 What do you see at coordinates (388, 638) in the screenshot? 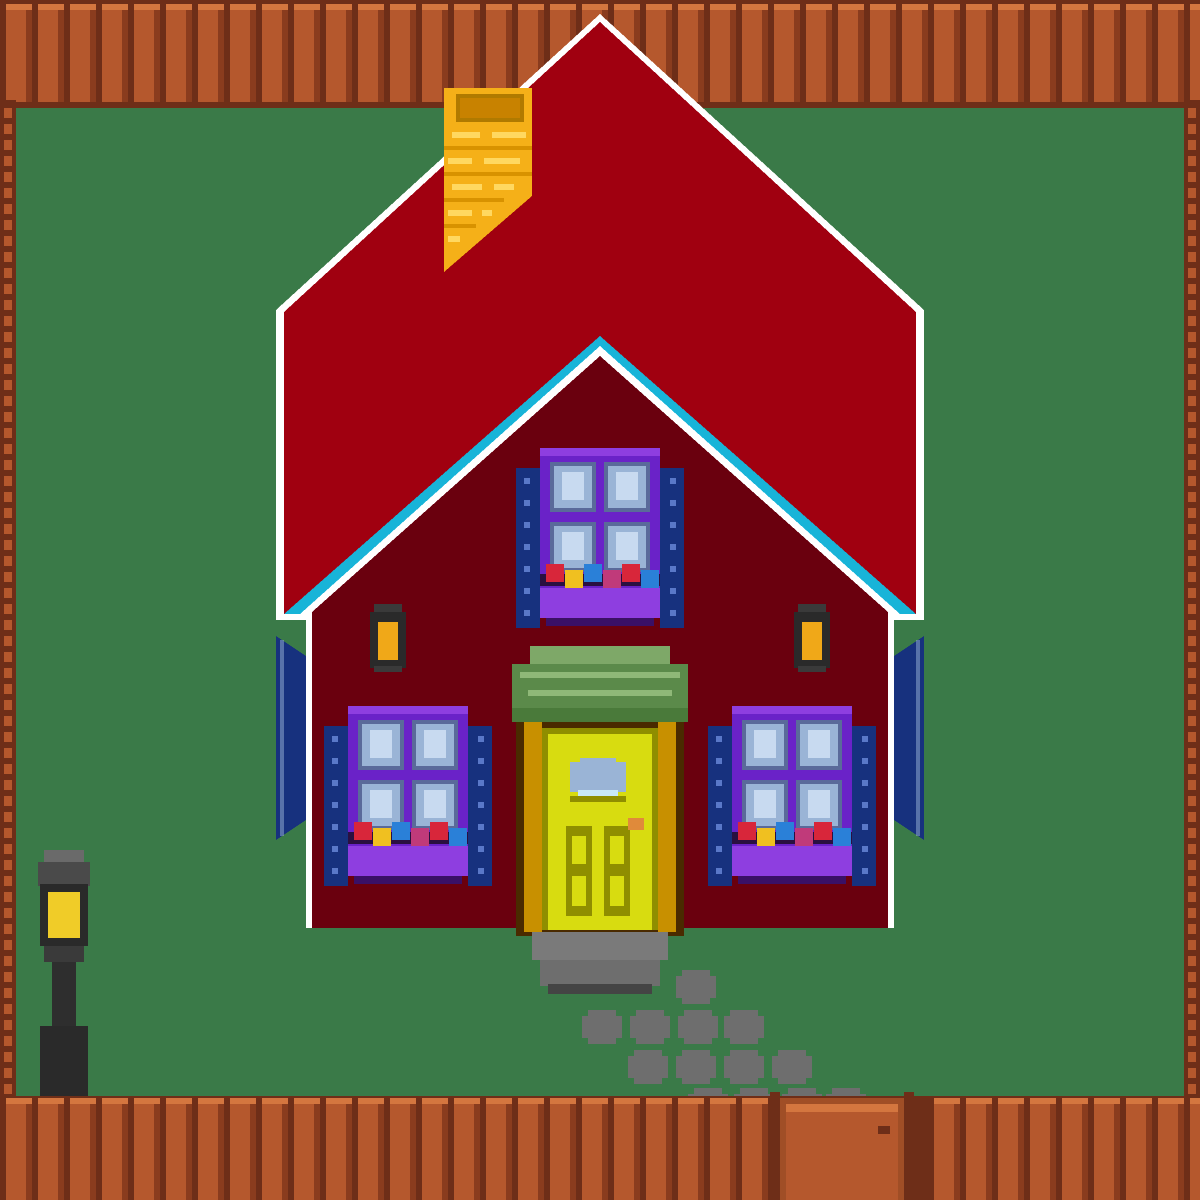
I see `wall-lantern-left` at bounding box center [388, 638].